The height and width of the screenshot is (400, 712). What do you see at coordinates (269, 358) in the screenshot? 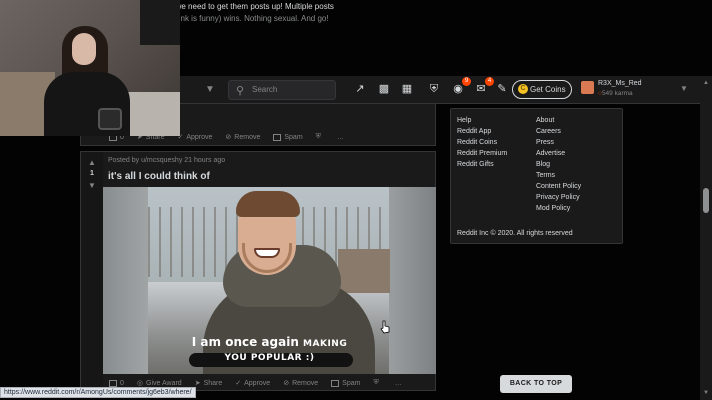
I see `meme-caption-line-2: YOU POPULAR :)` at bounding box center [269, 358].